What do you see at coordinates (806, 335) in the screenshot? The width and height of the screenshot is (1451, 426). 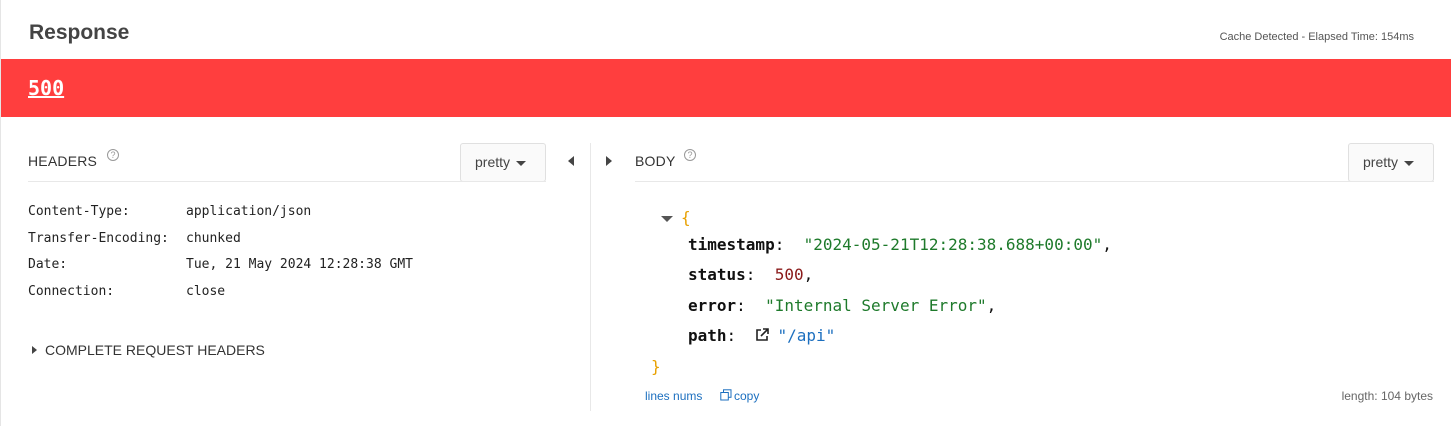 I see `json-link-value: "/api"` at bounding box center [806, 335].